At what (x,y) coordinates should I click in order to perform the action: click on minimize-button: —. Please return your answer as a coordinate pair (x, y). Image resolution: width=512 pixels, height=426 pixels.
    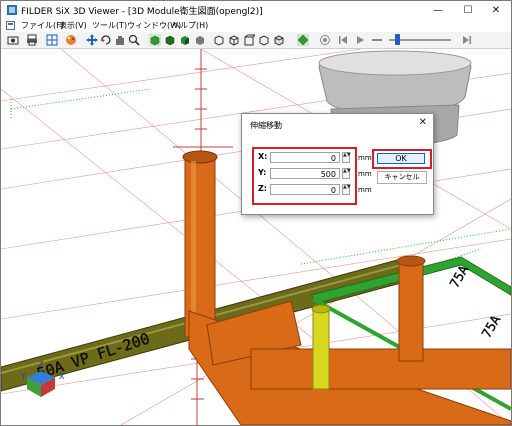
    Looking at the image, I should click on (438, 10).